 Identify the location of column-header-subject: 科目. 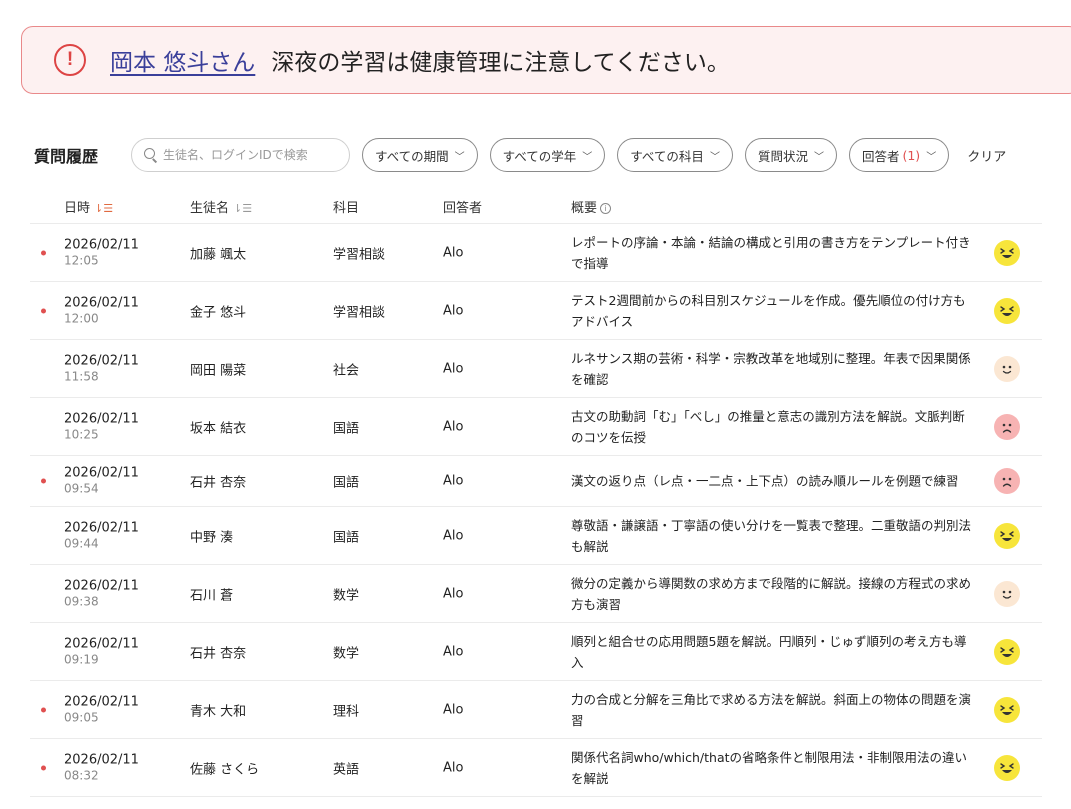
(346, 208).